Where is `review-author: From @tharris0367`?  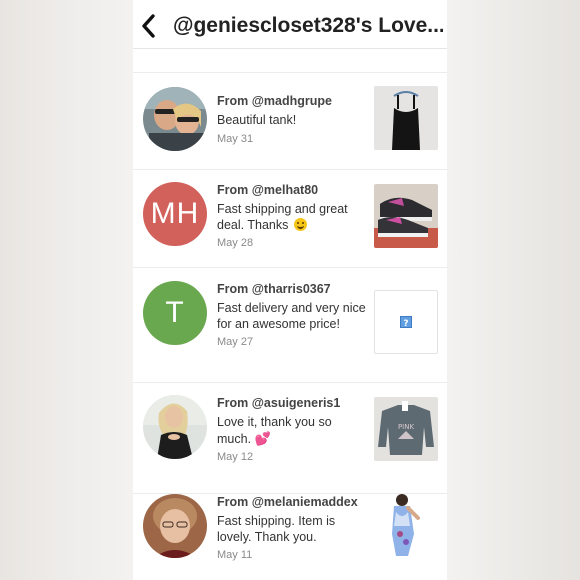
review-author: From @tharris0367 is located at coordinates (292, 289).